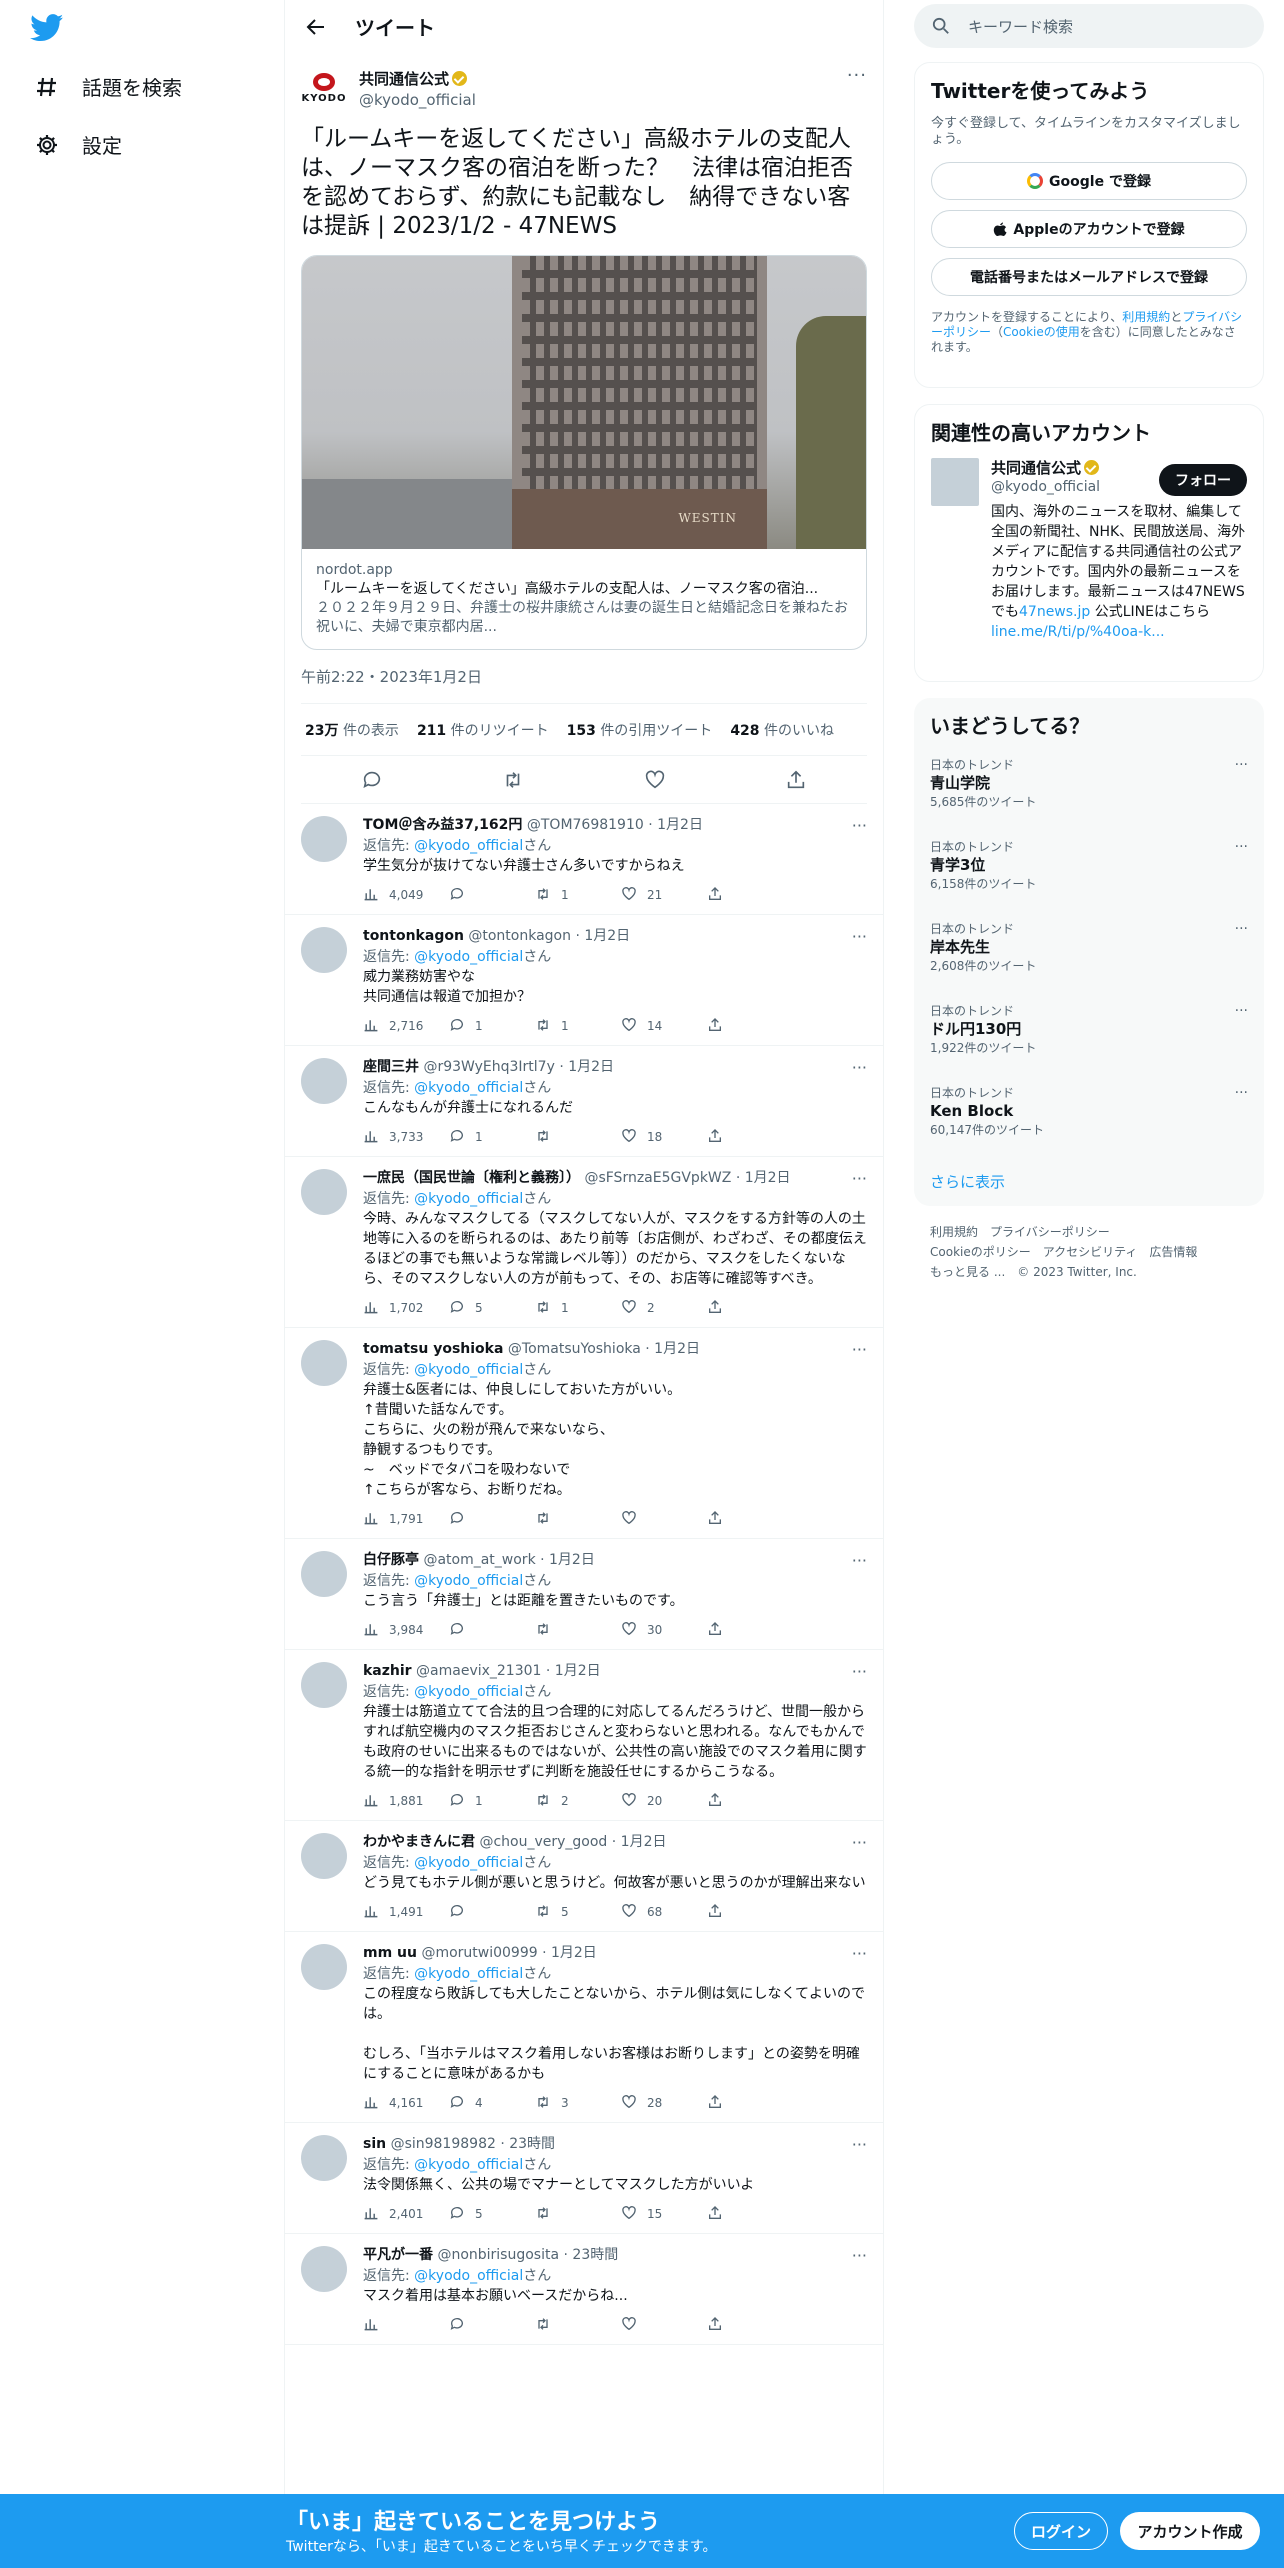  What do you see at coordinates (578, 2103) in the screenshot?
I see `retweet-button: 3` at bounding box center [578, 2103].